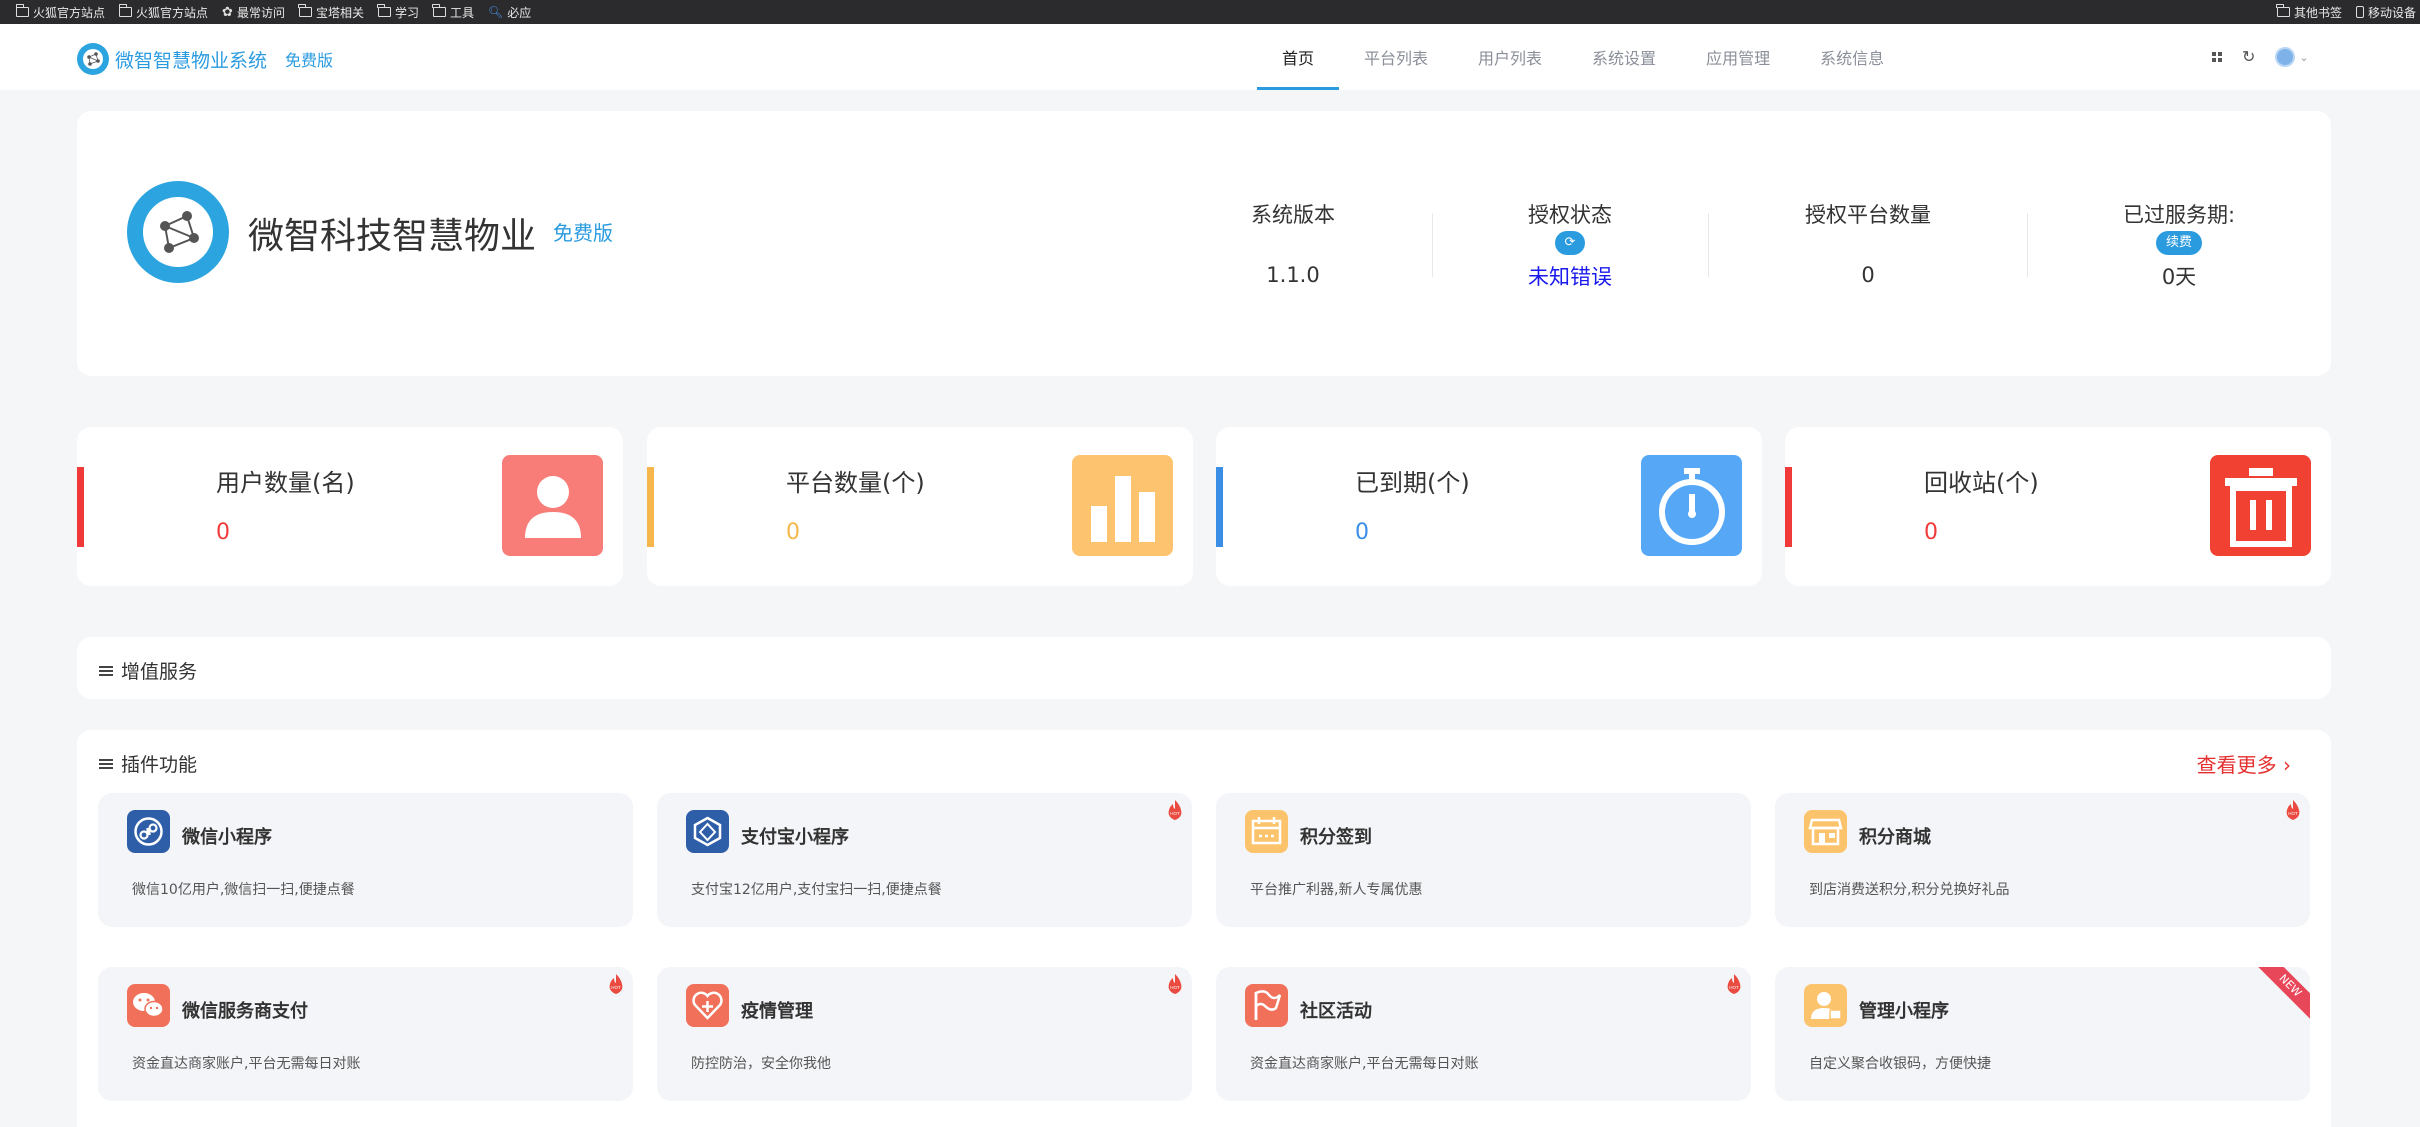  I want to click on brand-name: 微智智慧物业系统, so click(191, 60).